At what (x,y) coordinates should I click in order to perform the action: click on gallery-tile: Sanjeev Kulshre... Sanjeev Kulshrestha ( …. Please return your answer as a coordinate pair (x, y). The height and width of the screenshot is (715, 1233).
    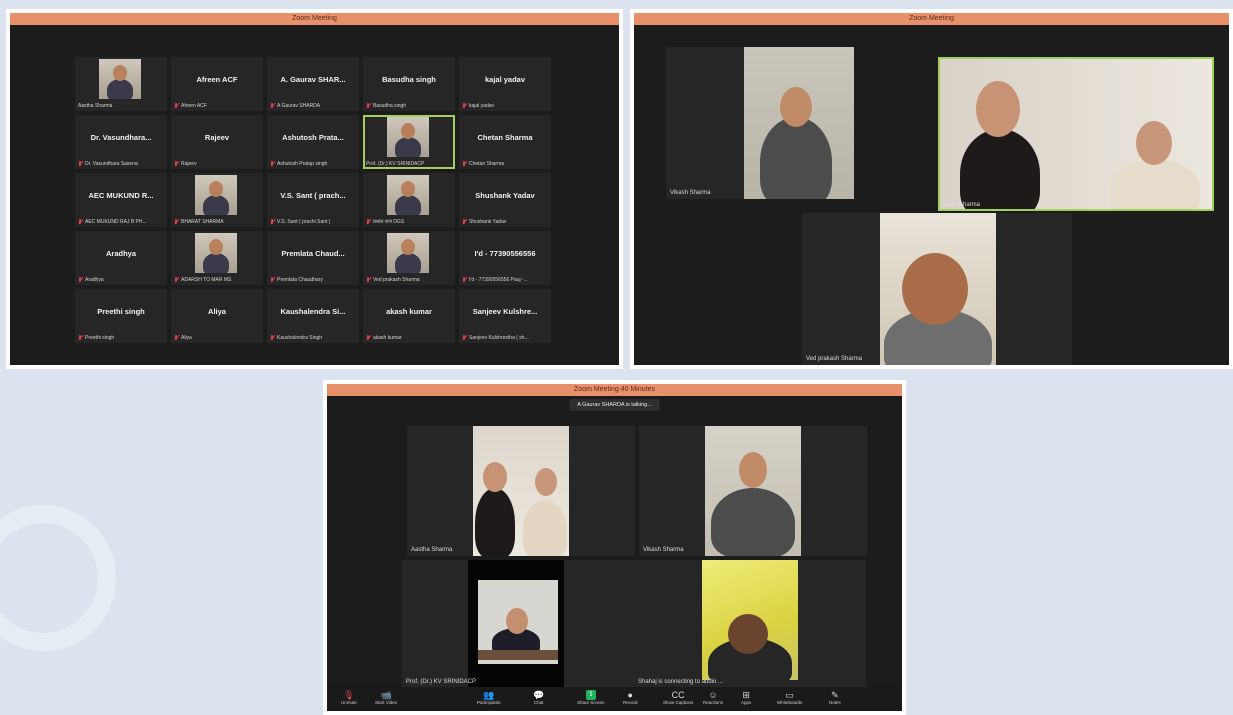
    Looking at the image, I should click on (505, 316).